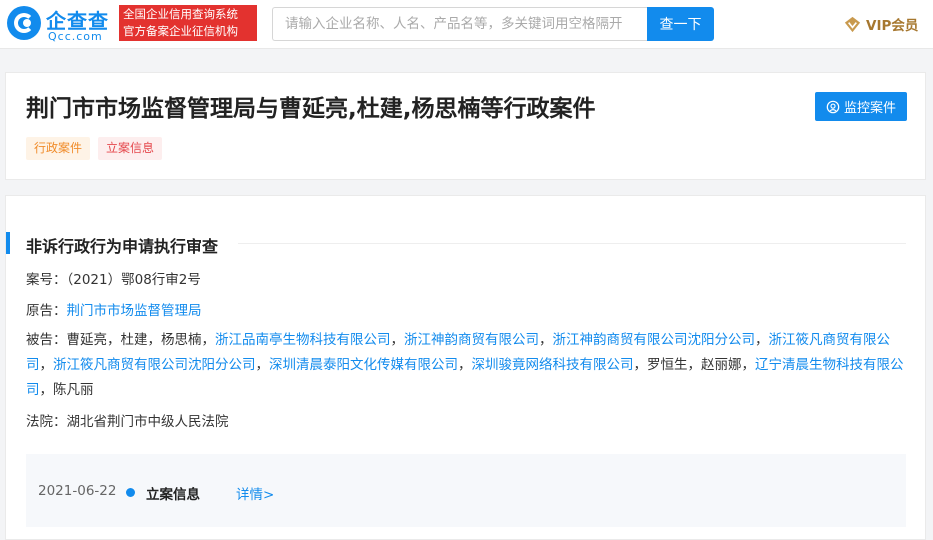 This screenshot has width=933, height=540. What do you see at coordinates (122, 246) in the screenshot?
I see `section-title: 非诉行政行为申请执行审查` at bounding box center [122, 246].